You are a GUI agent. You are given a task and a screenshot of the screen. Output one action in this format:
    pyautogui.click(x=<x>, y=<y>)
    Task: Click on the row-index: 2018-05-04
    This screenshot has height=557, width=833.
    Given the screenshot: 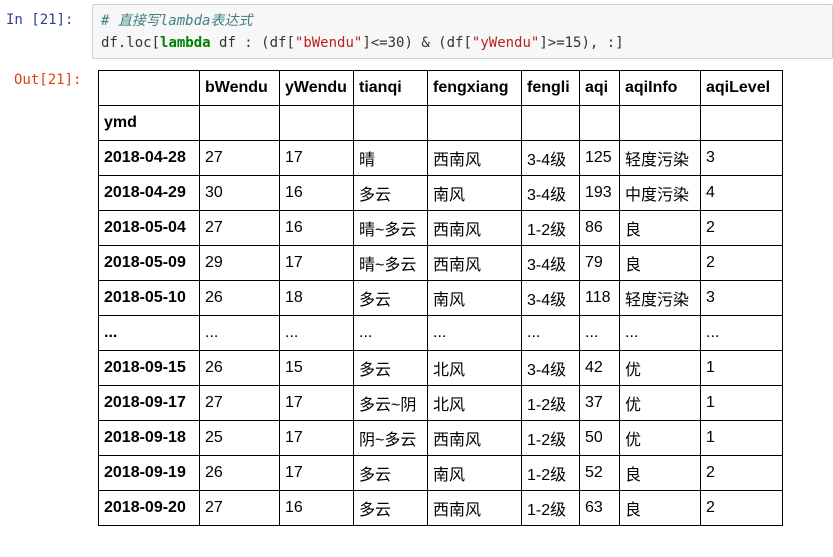 What is the action you would take?
    pyautogui.click(x=149, y=228)
    